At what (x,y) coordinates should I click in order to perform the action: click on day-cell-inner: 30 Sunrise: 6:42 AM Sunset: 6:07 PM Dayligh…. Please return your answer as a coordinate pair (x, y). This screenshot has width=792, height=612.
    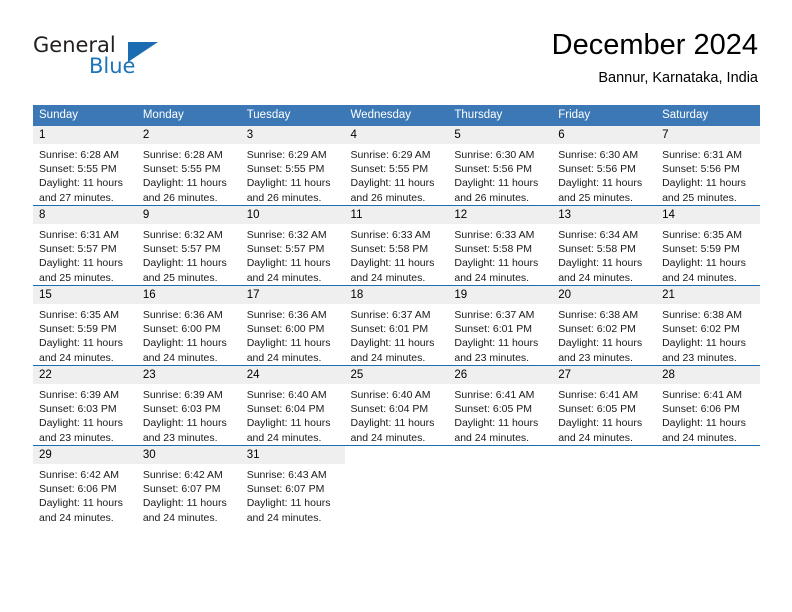
    Looking at the image, I should click on (188, 485).